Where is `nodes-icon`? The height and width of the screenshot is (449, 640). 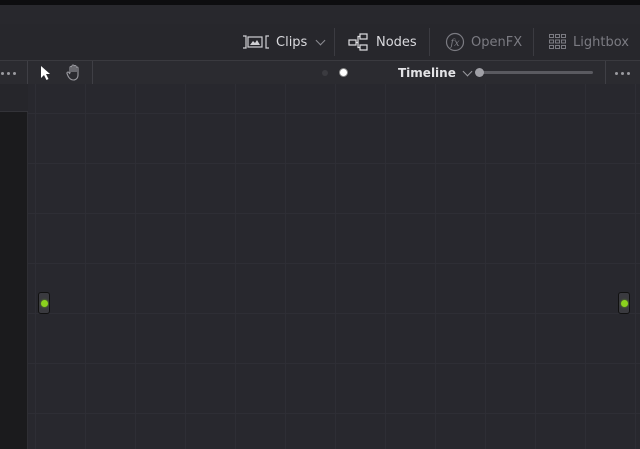 nodes-icon is located at coordinates (359, 42).